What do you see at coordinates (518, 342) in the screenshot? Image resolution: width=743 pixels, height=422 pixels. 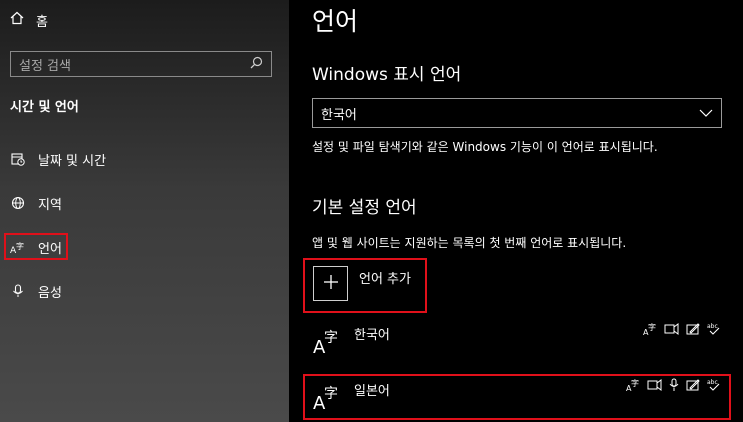 I see `language-item-korean: A字 한국어 A字 abc` at bounding box center [518, 342].